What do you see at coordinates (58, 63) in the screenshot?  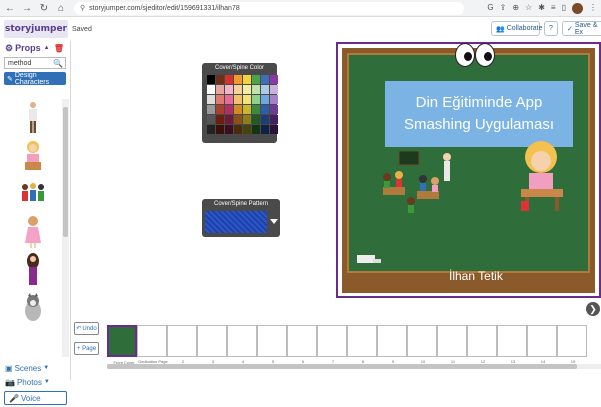 I see `search-icon: 🔍` at bounding box center [58, 63].